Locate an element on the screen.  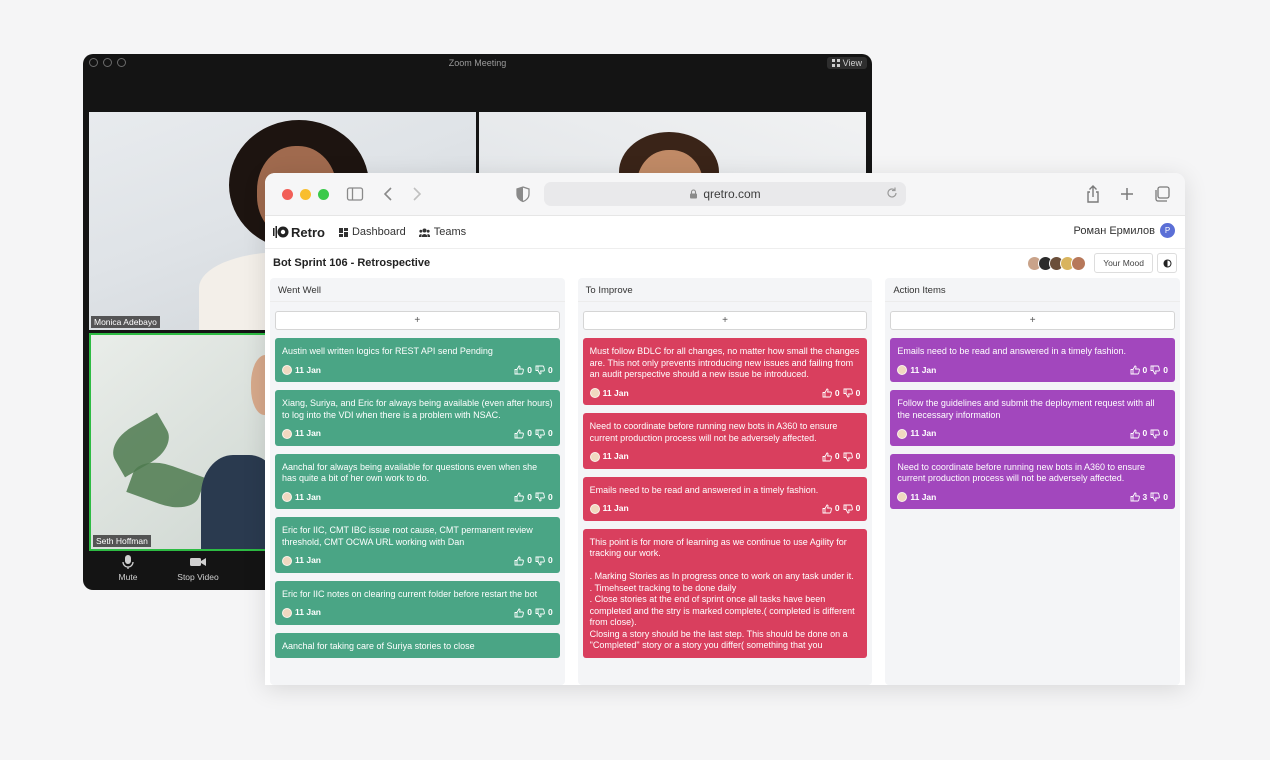
share-icon is located at coordinates (1093, 194).